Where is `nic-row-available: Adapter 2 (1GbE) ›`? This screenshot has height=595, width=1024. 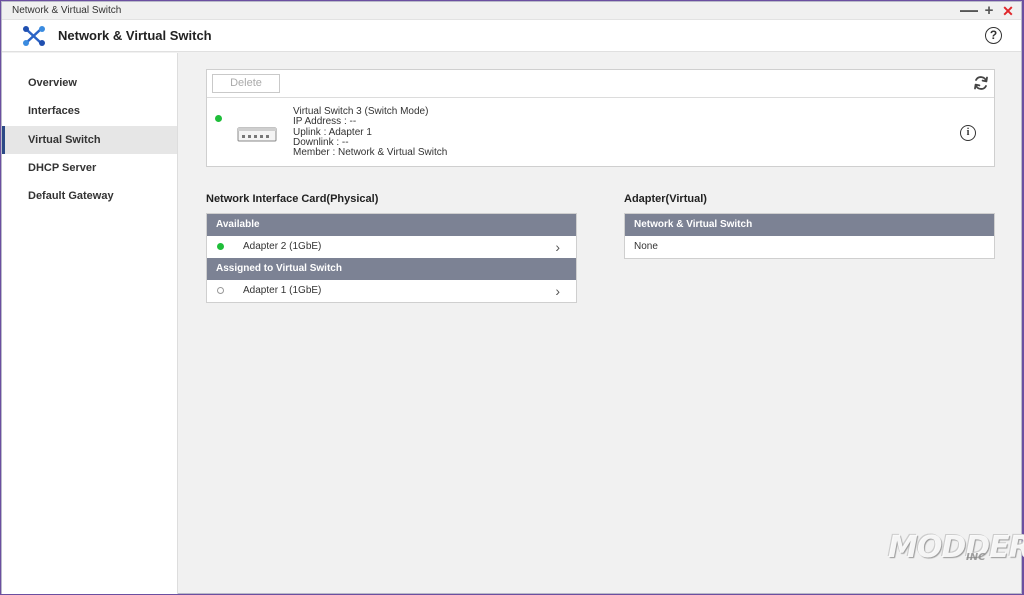 nic-row-available: Adapter 2 (1GbE) › is located at coordinates (391, 247).